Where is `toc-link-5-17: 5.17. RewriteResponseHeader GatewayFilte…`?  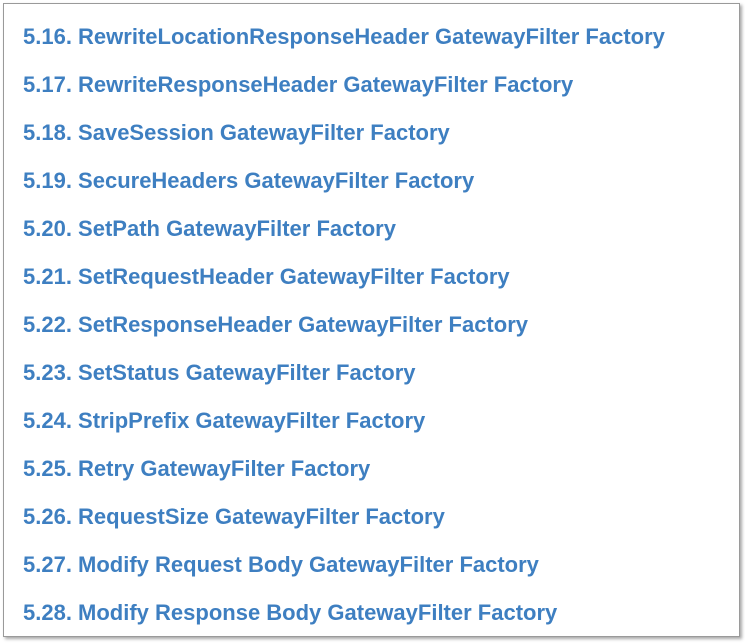 toc-link-5-17: 5.17. RewriteResponseHeader GatewayFilte… is located at coordinates (298, 84).